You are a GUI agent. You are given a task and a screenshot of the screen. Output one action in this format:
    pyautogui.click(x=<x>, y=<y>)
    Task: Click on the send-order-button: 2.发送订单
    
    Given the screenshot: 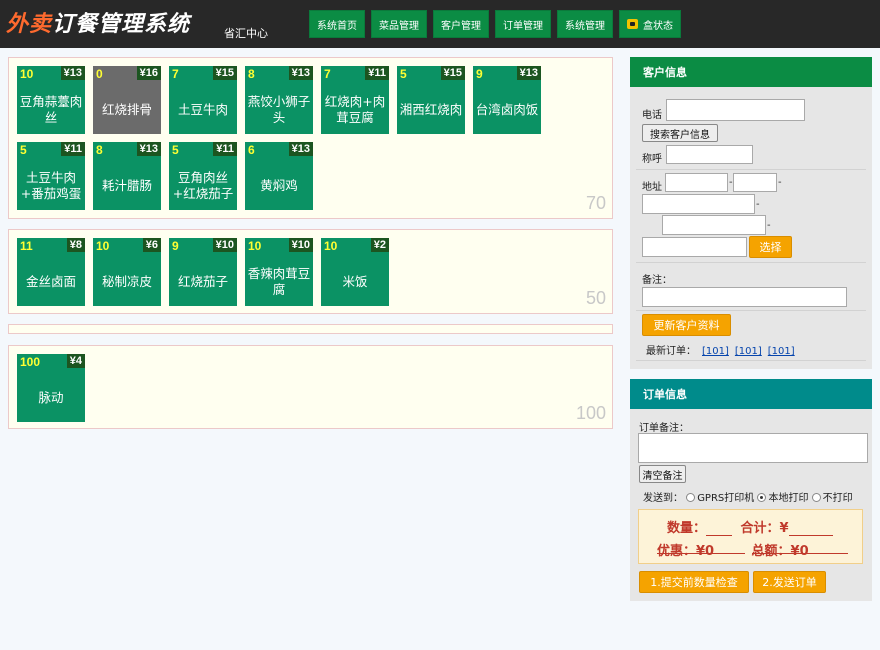 What is the action you would take?
    pyautogui.click(x=789, y=582)
    